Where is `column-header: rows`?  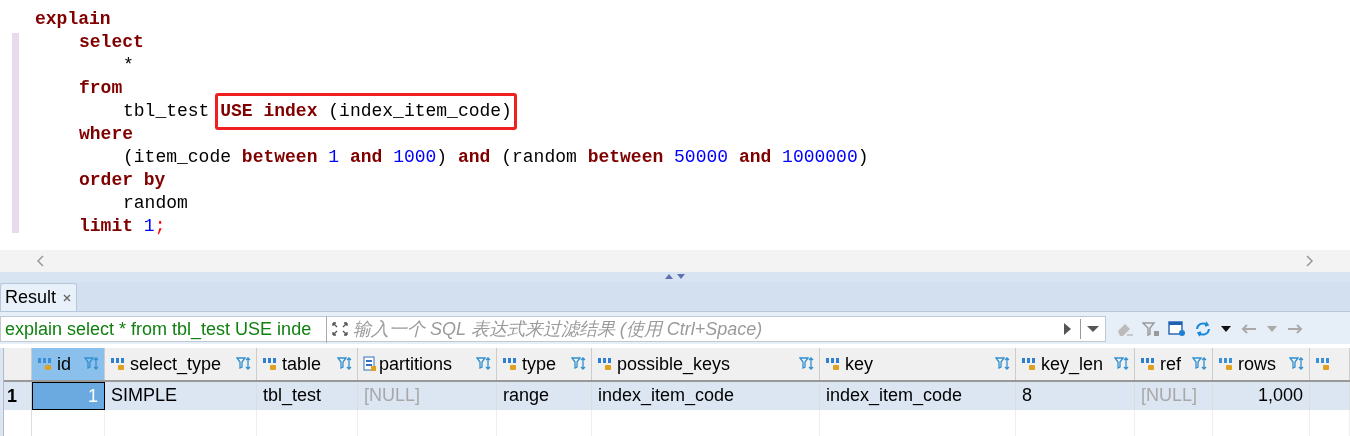
column-header: rows is located at coordinates (1261, 364).